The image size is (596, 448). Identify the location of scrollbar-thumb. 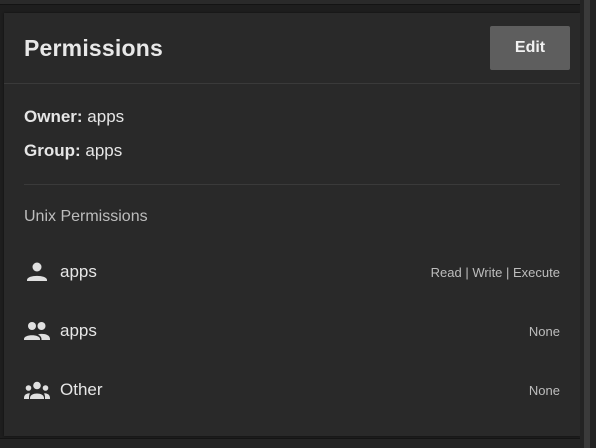
(587, 224).